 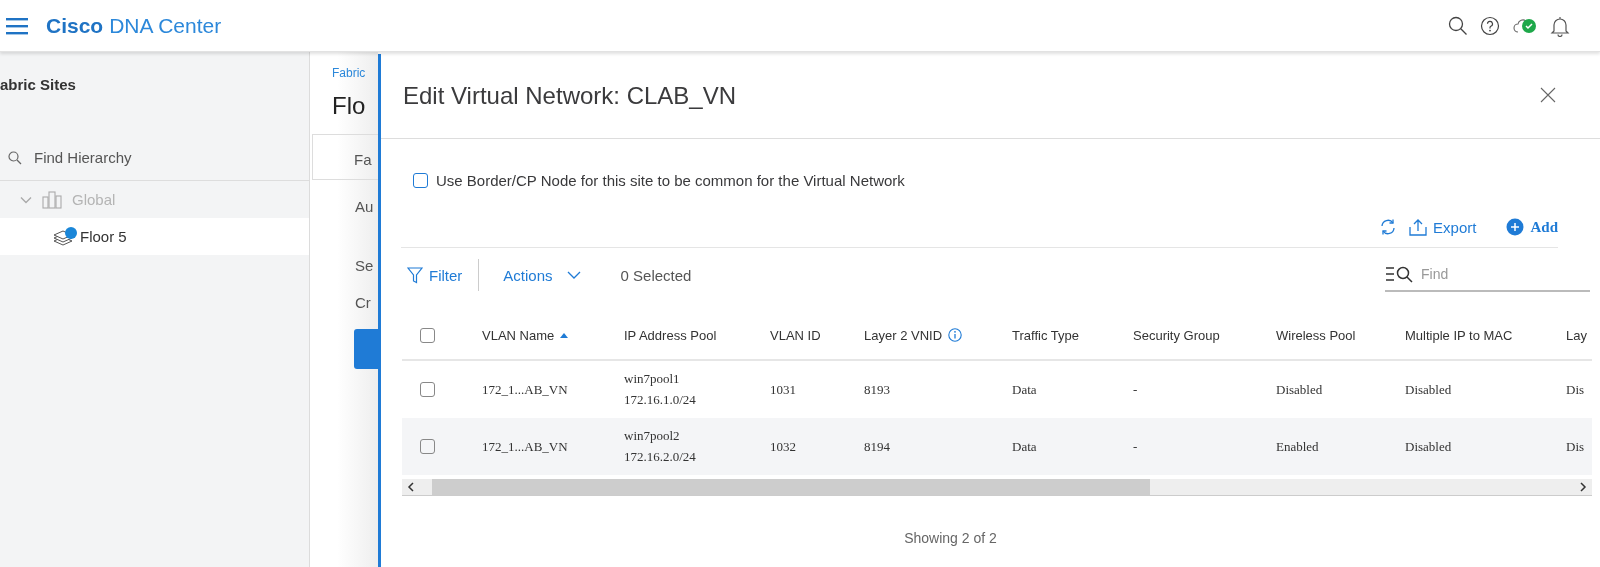 What do you see at coordinates (795, 335) in the screenshot?
I see `column-header: VLAN ID` at bounding box center [795, 335].